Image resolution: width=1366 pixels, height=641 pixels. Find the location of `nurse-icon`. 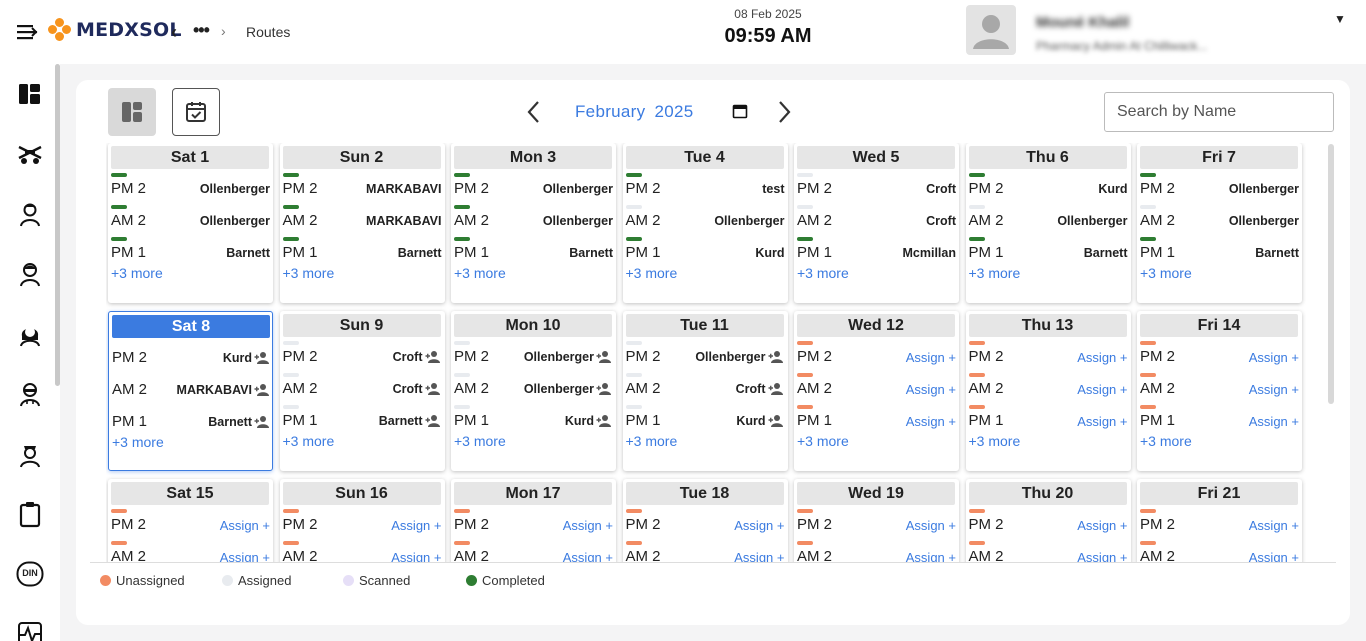

nurse-icon is located at coordinates (30, 454).